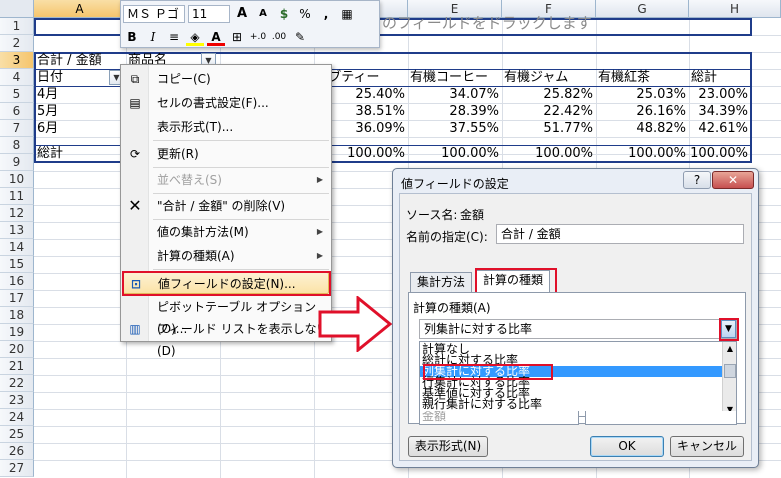 This screenshot has width=781, height=478. What do you see at coordinates (455, 77) in the screenshot?
I see `column-header-cell: 有機コーヒー` at bounding box center [455, 77].